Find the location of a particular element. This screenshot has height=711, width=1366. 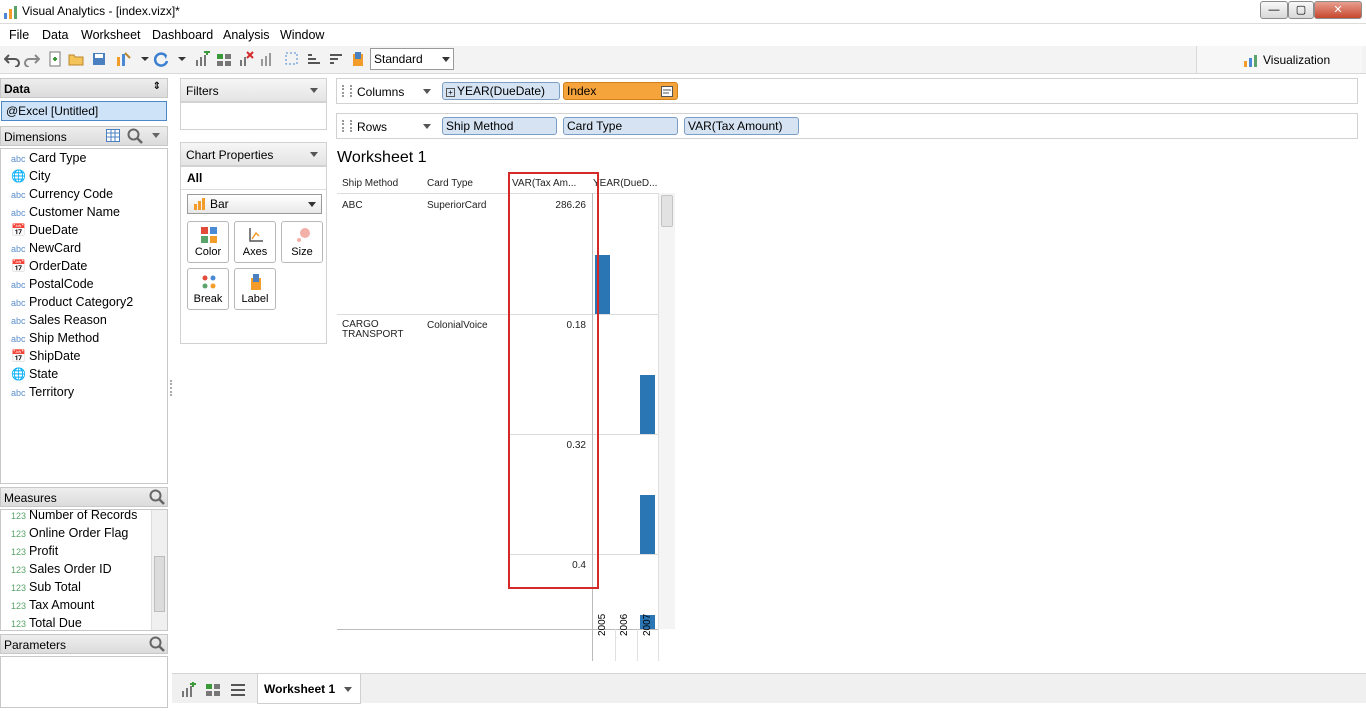

expand-icon: + is located at coordinates (450, 92).